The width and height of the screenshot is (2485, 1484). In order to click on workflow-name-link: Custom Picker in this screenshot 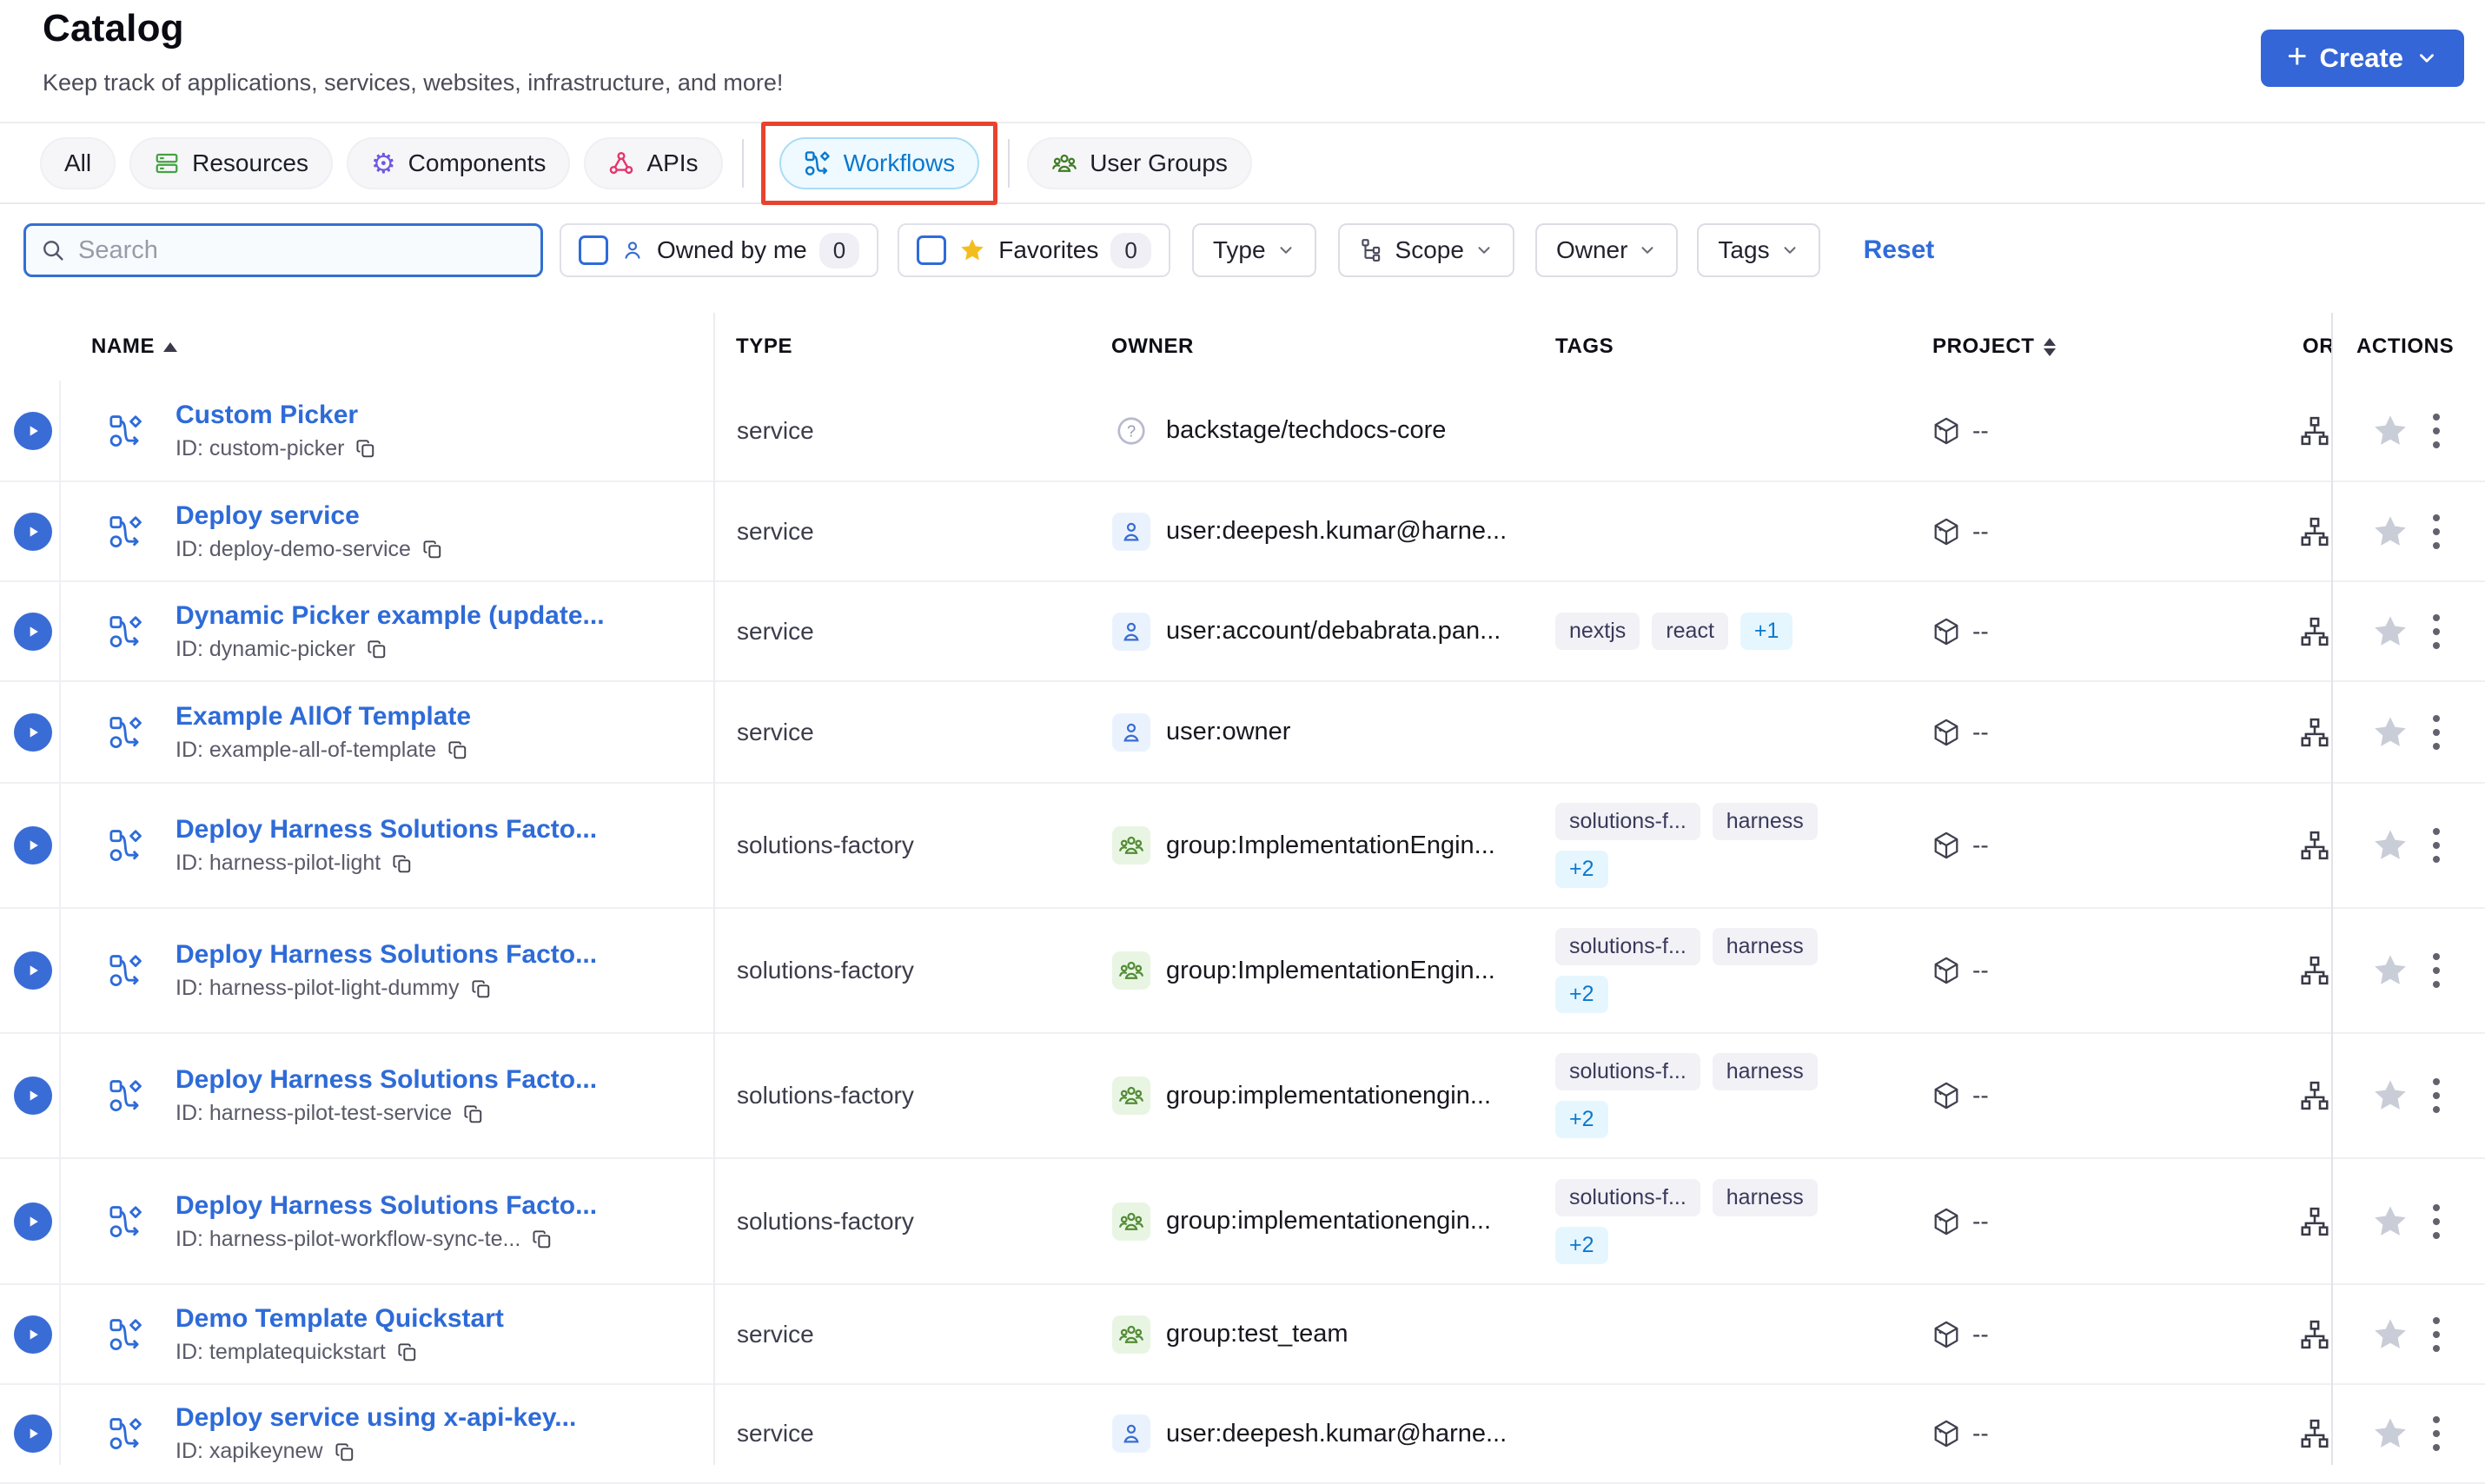, I will do `click(267, 415)`.